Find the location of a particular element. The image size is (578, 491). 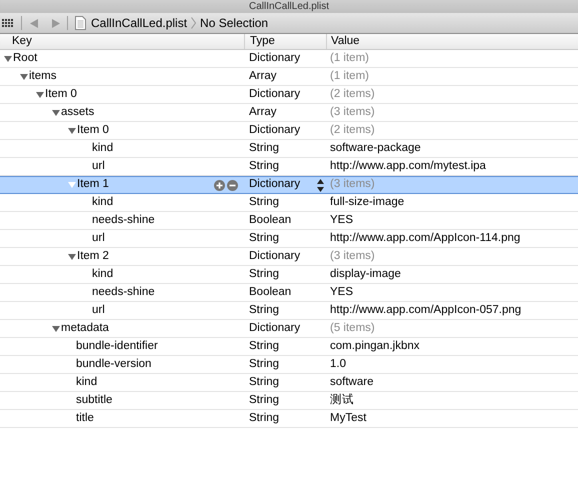

remove-icon is located at coordinates (232, 185).